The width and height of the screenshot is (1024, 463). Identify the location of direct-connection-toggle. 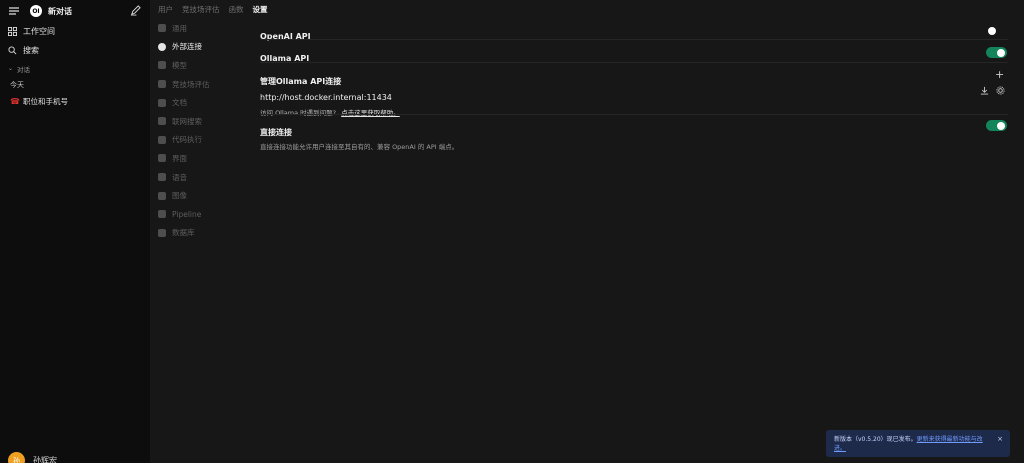
(996, 125).